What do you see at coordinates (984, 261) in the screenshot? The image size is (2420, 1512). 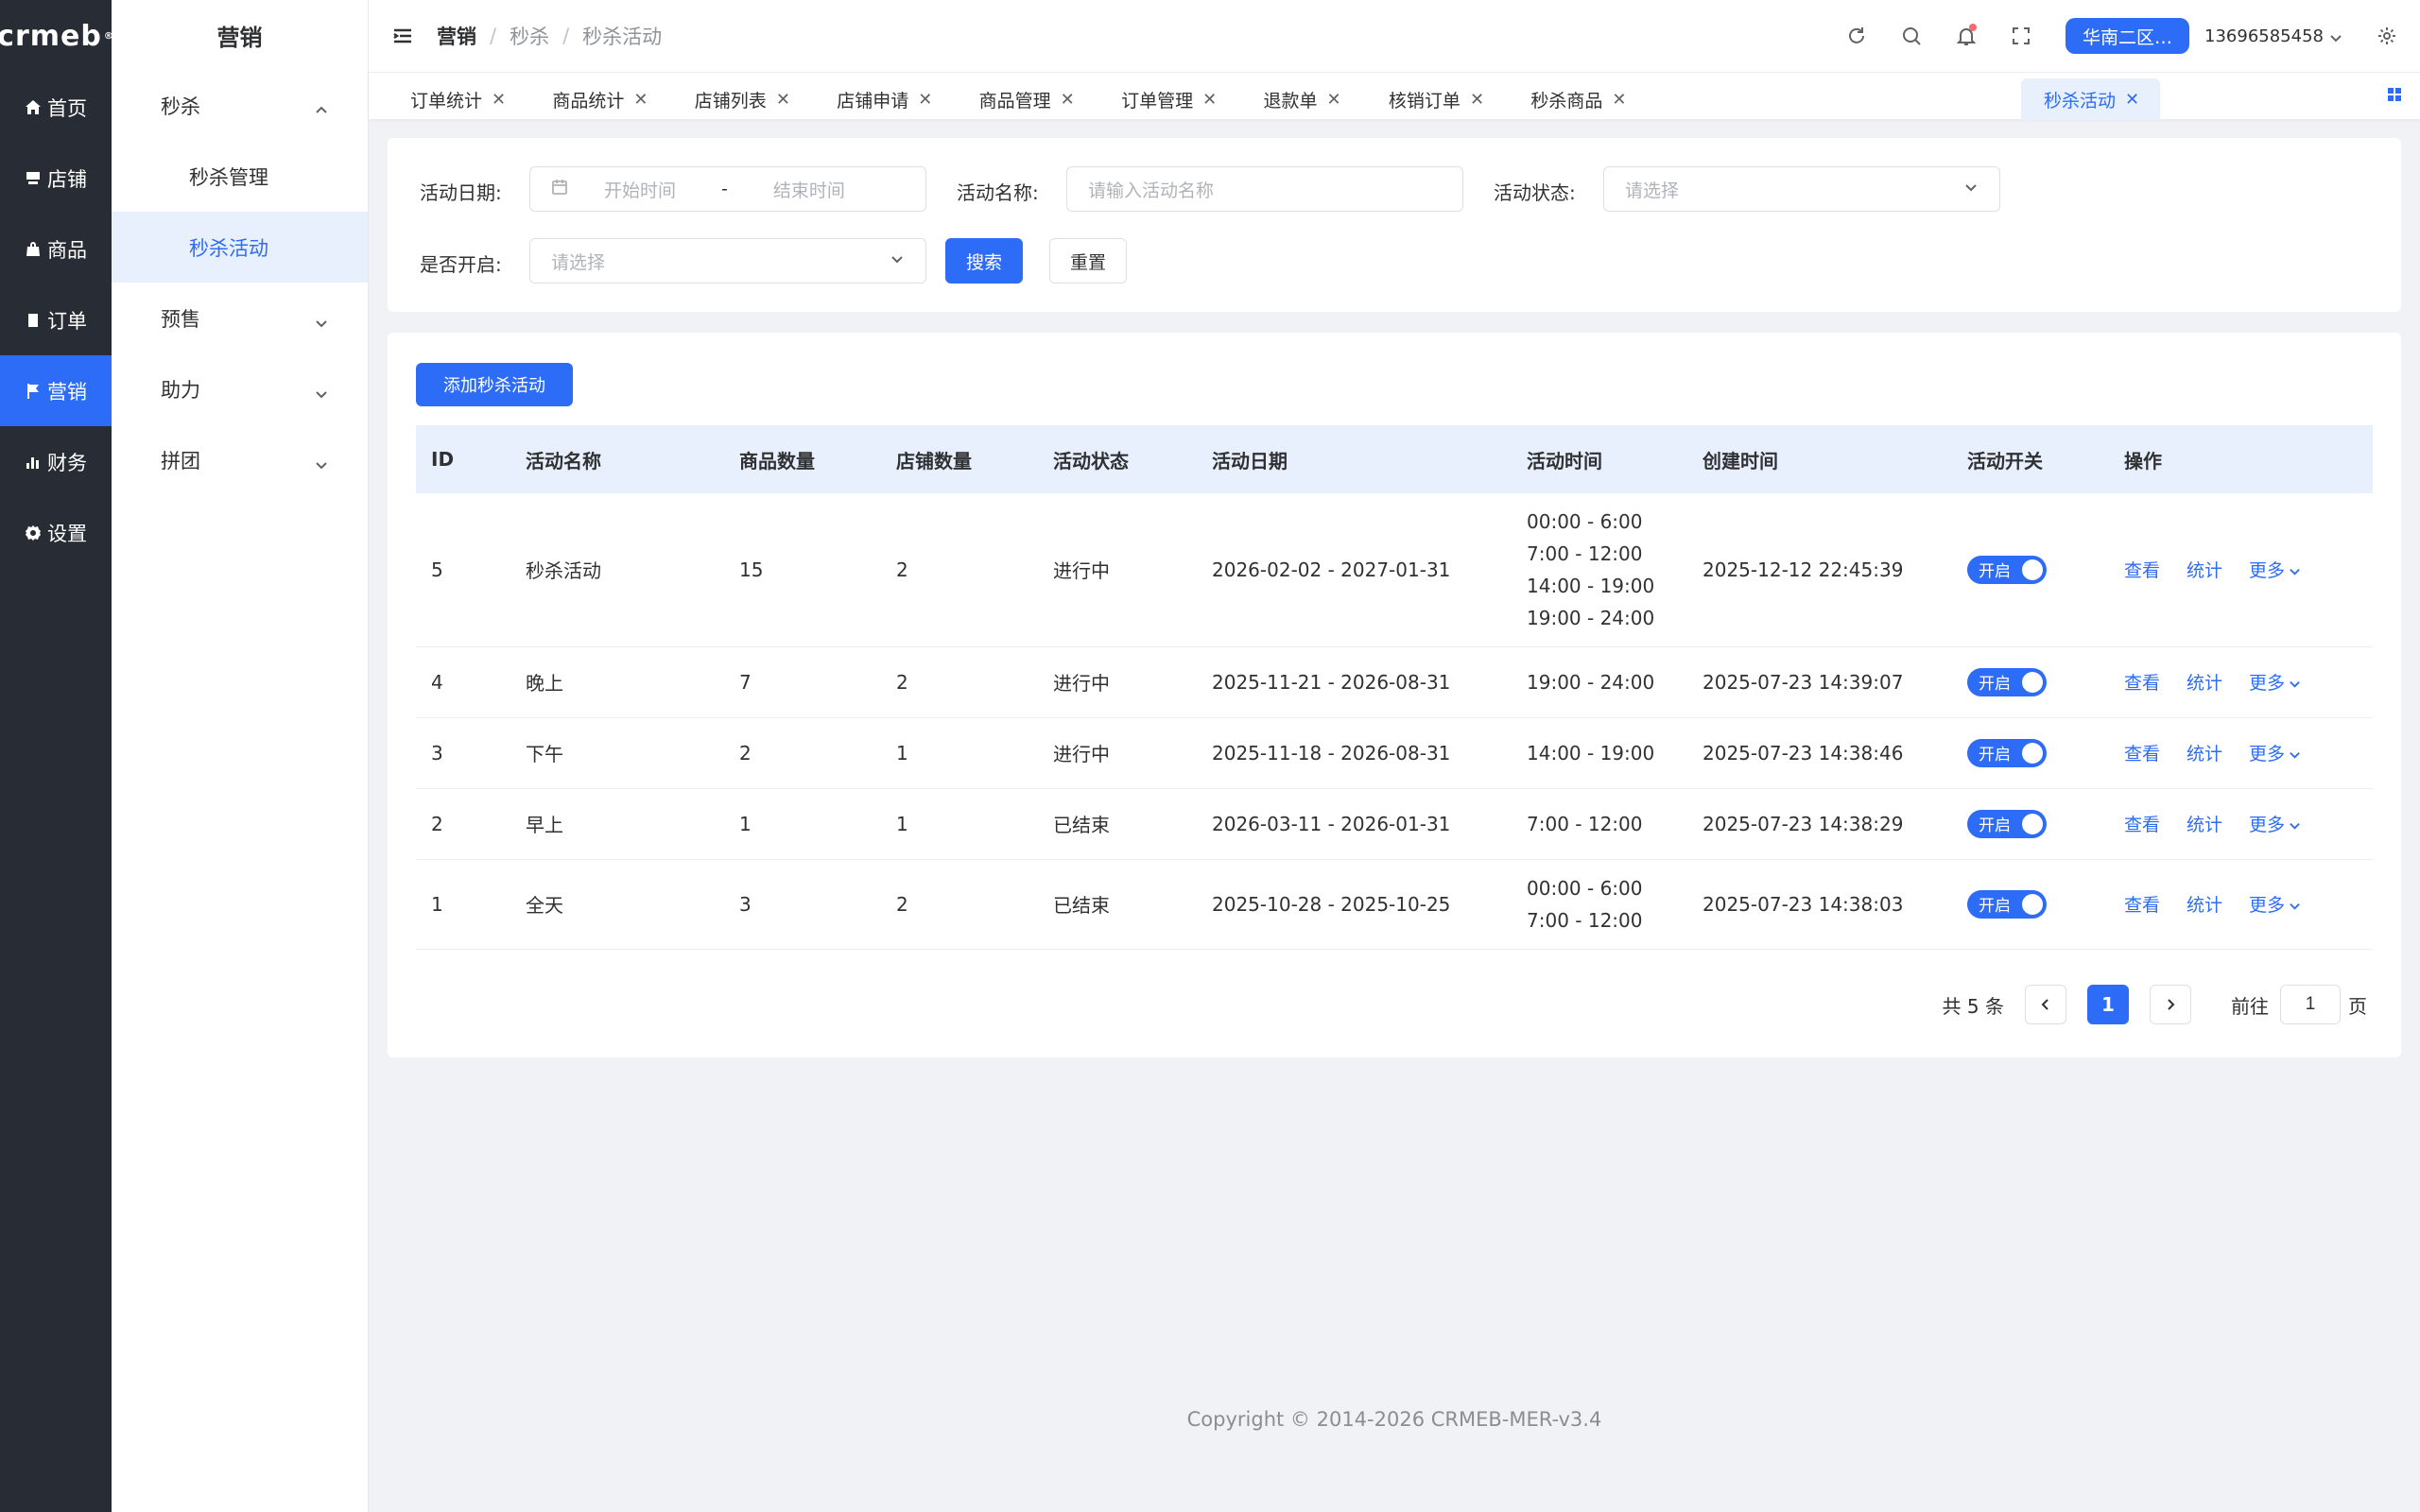 I see `search-button: 搜索` at bounding box center [984, 261].